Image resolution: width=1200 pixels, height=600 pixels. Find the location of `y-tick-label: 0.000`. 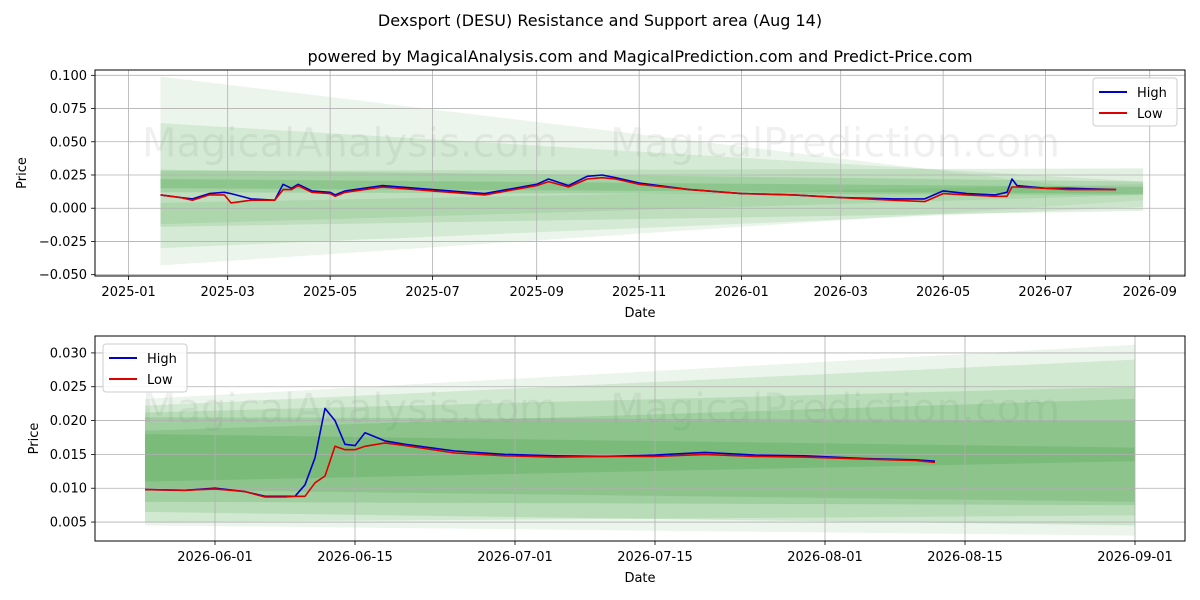

y-tick-label: 0.000 is located at coordinates (68, 209).